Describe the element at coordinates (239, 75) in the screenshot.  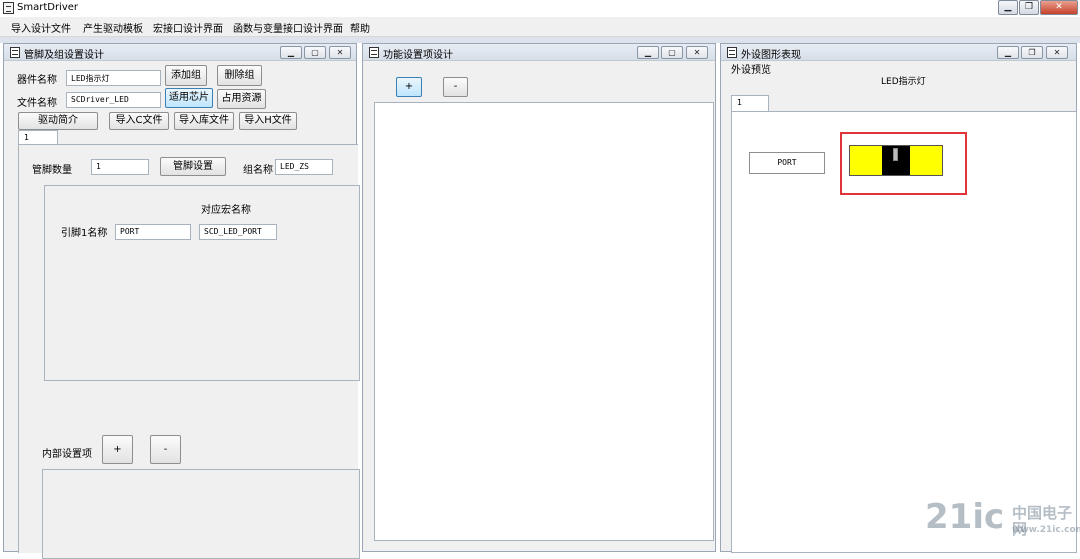
I see `delete-group-button: 删除组` at that location.